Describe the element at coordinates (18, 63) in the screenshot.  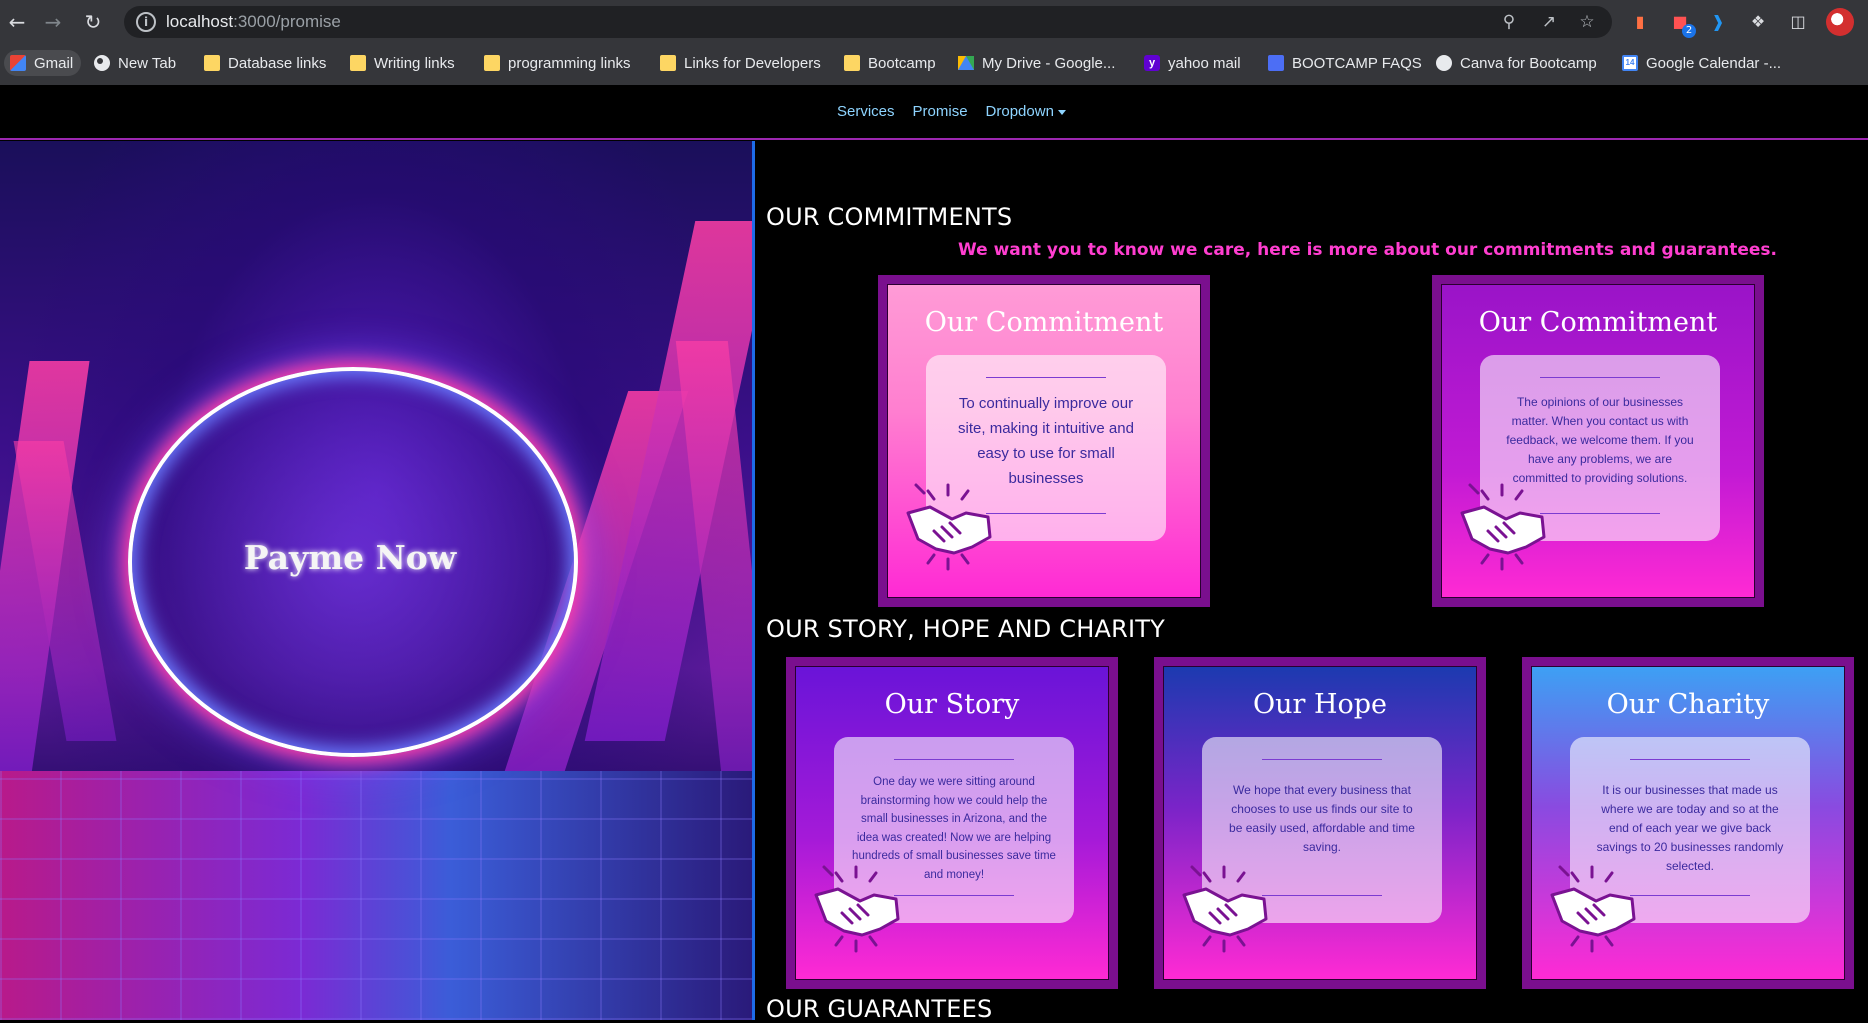
I see `gmail-icon` at that location.